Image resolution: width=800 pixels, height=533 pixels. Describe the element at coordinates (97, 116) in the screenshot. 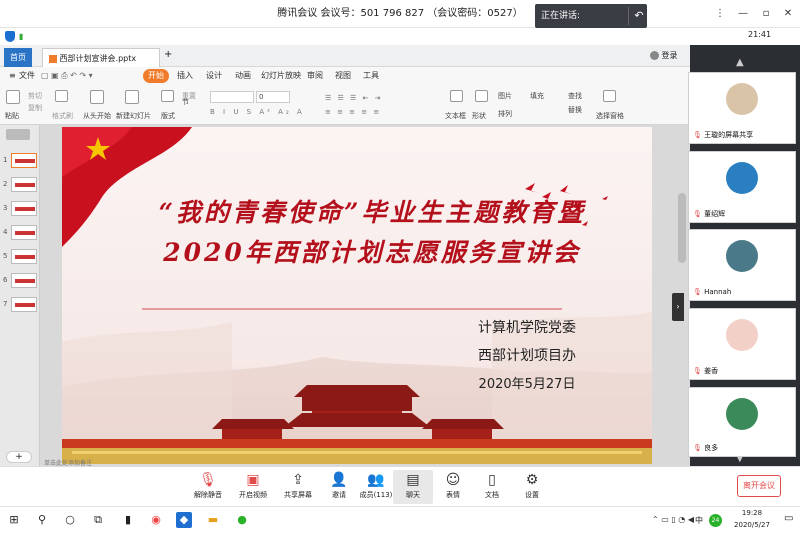

I see `from-start-button: 从头开始` at that location.